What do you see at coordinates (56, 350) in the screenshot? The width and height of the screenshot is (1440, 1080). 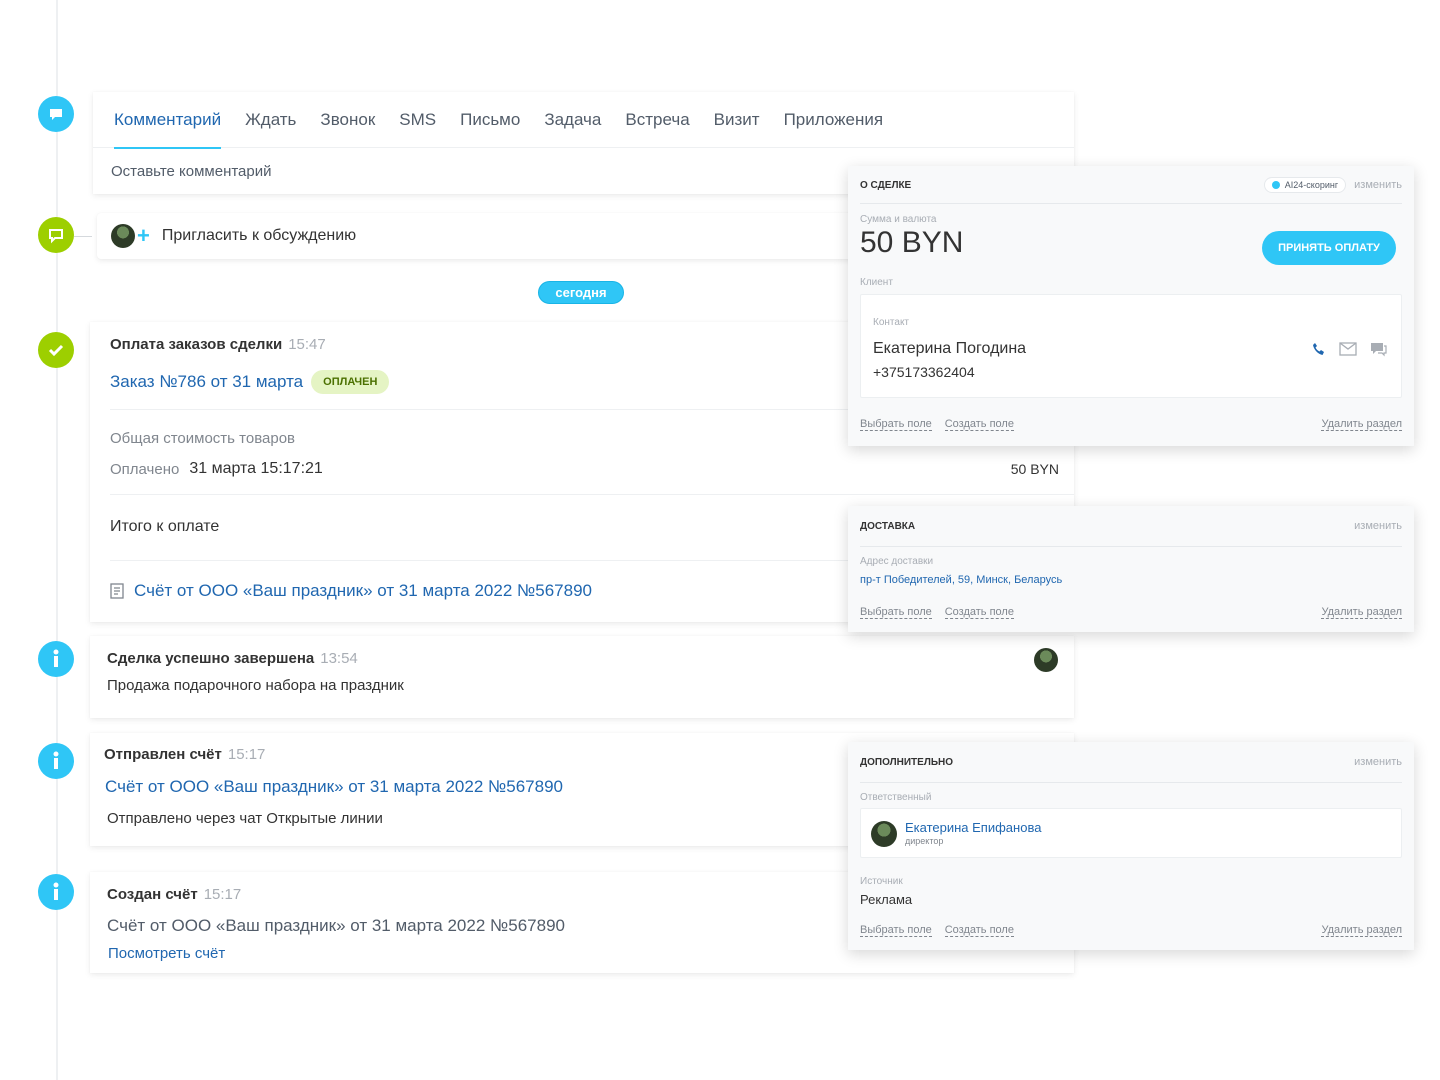 I see `check-icon` at bounding box center [56, 350].